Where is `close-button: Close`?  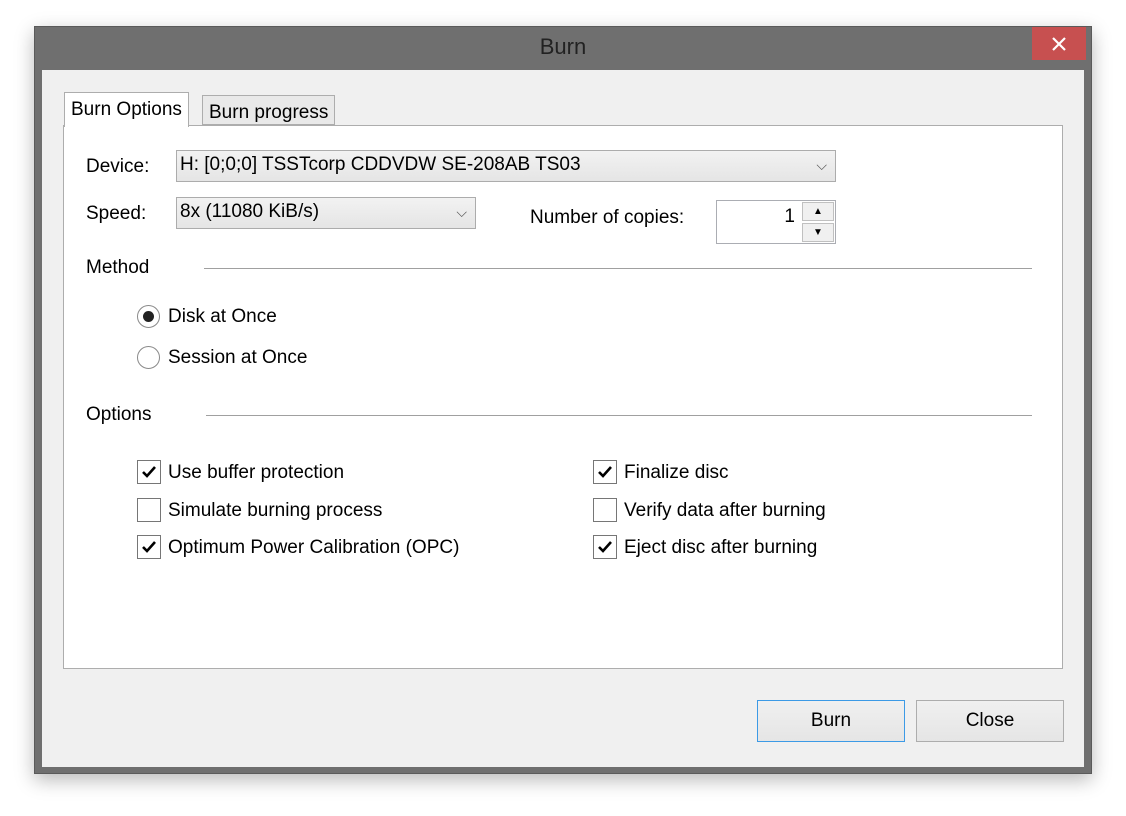
close-button: Close is located at coordinates (990, 721).